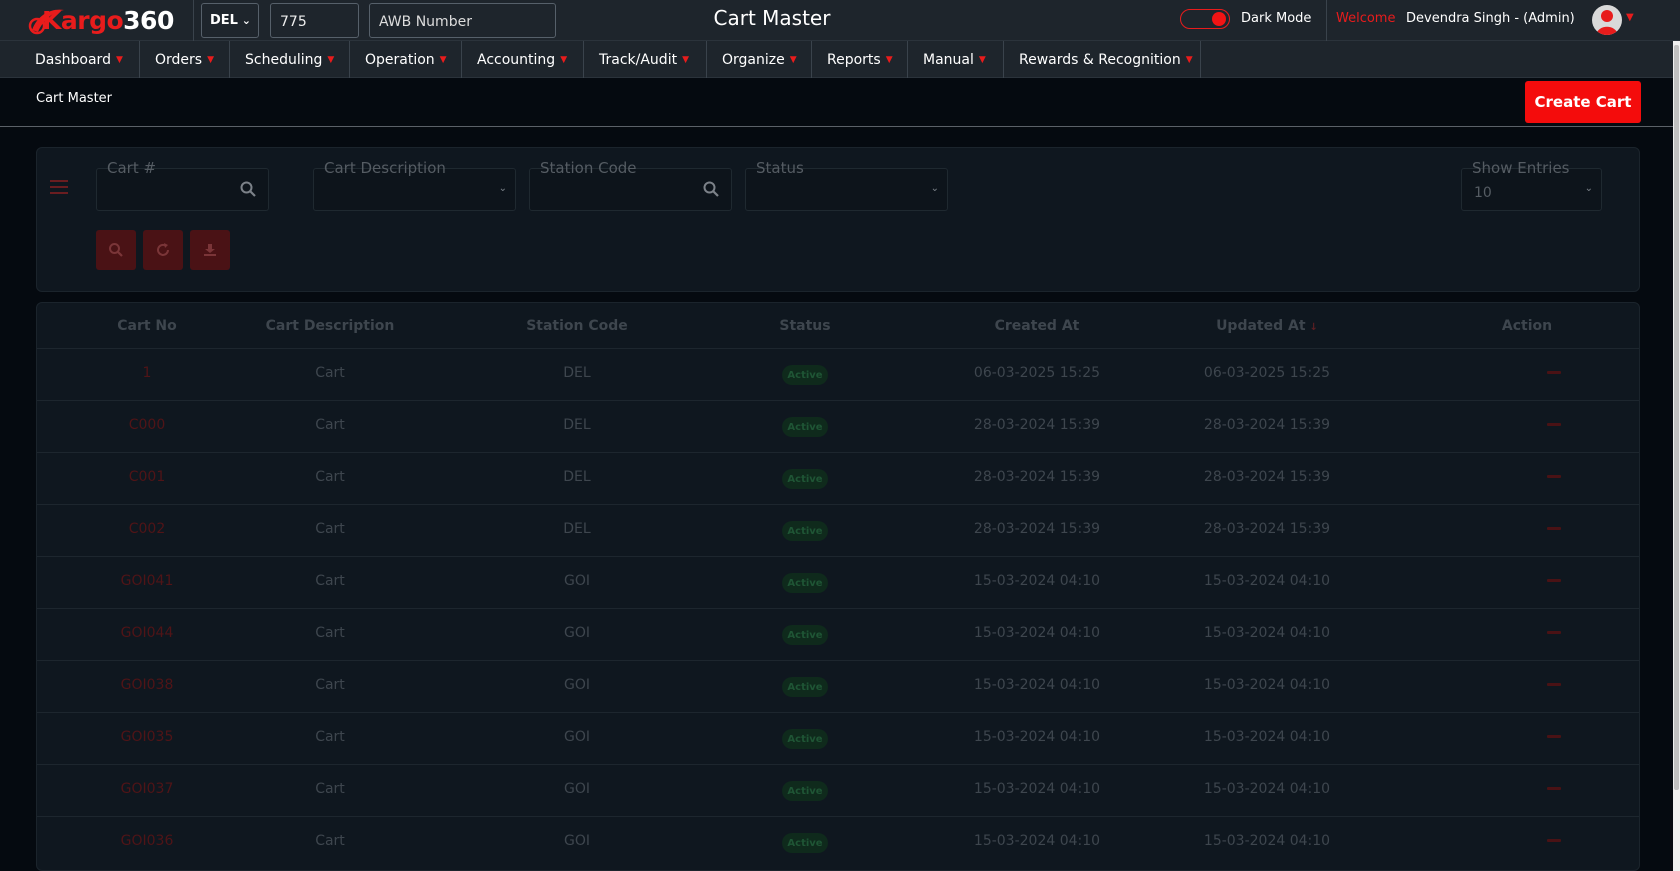 The width and height of the screenshot is (1680, 871). Describe the element at coordinates (1267, 529) in the screenshot. I see `updated-at-cell: 28-03-2024 15:39` at that location.